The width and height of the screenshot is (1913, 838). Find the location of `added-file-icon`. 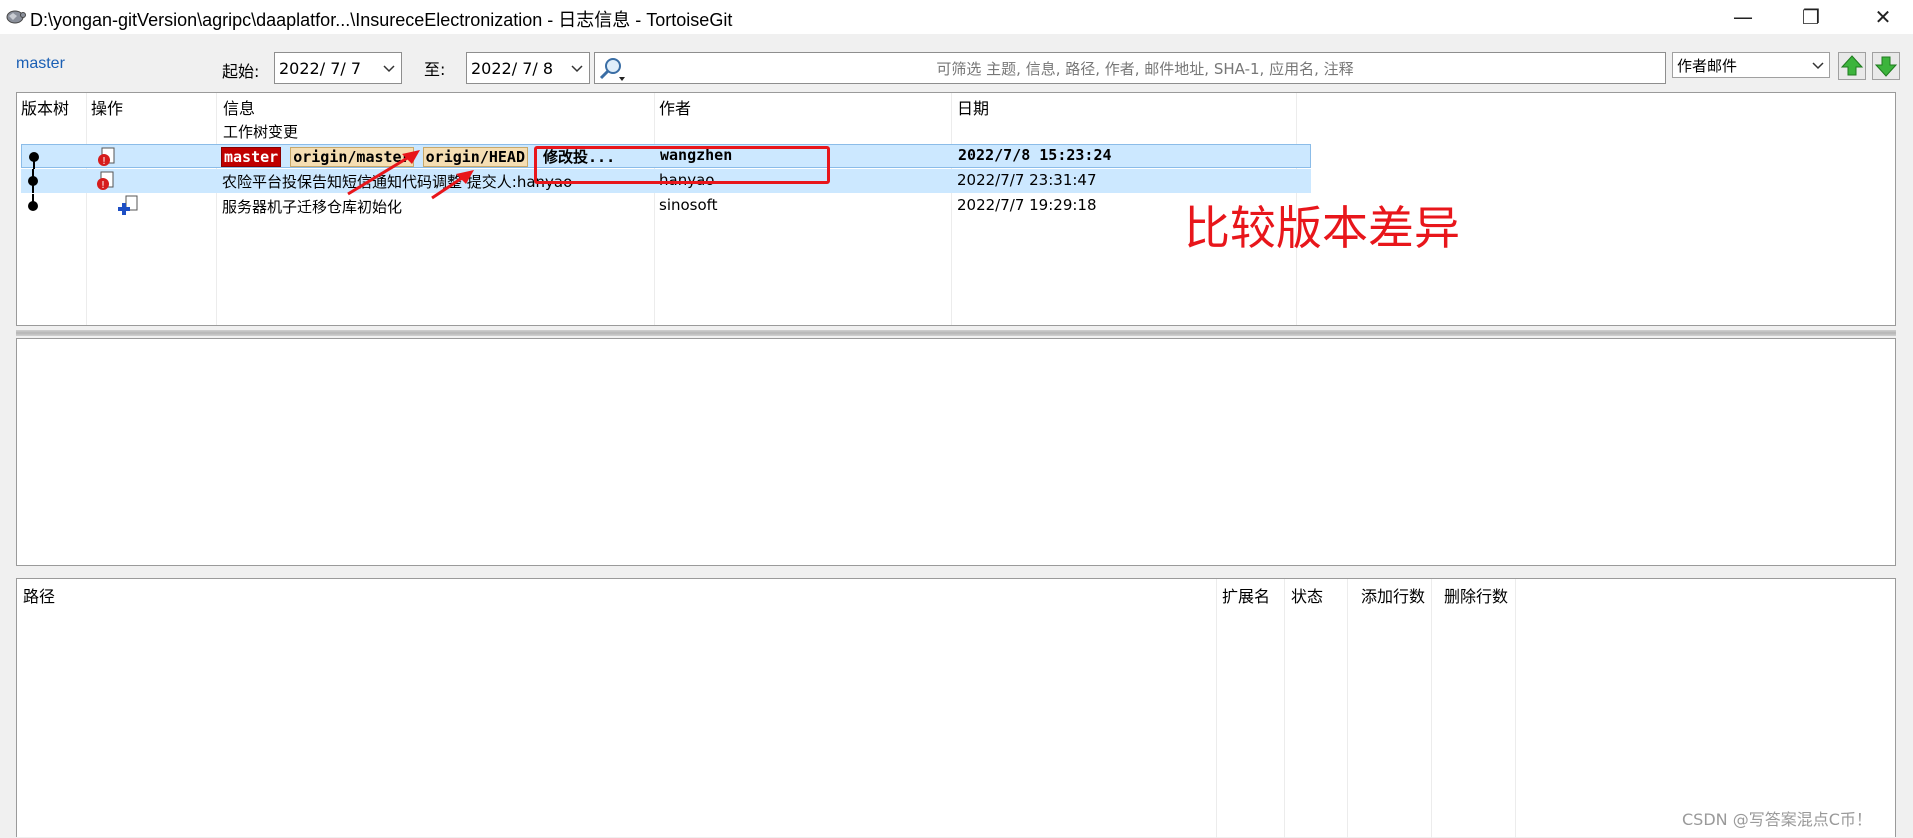

added-file-icon is located at coordinates (128, 205).